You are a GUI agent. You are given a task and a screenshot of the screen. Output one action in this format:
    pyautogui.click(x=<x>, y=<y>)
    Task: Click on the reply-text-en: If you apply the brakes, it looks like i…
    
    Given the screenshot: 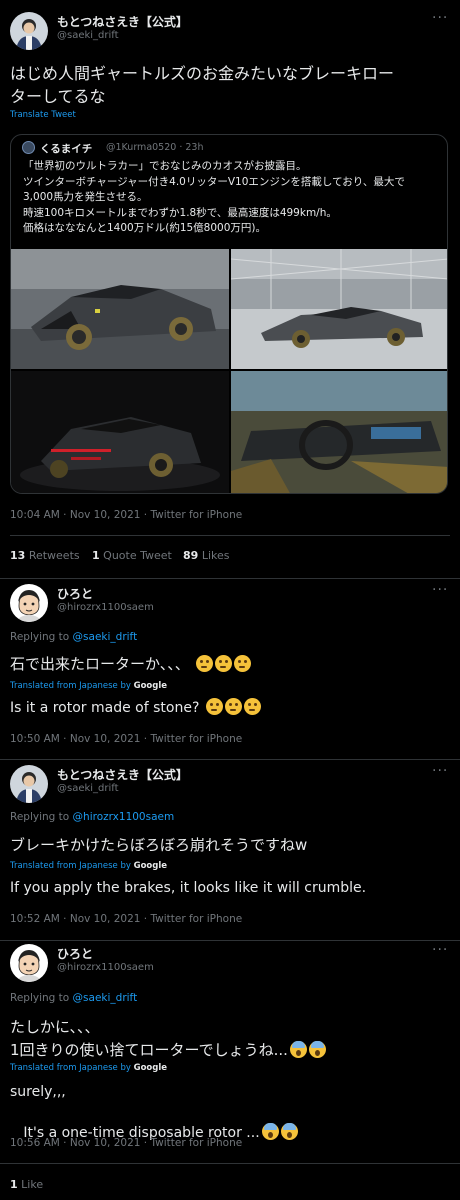 What is the action you would take?
    pyautogui.click(x=188, y=888)
    